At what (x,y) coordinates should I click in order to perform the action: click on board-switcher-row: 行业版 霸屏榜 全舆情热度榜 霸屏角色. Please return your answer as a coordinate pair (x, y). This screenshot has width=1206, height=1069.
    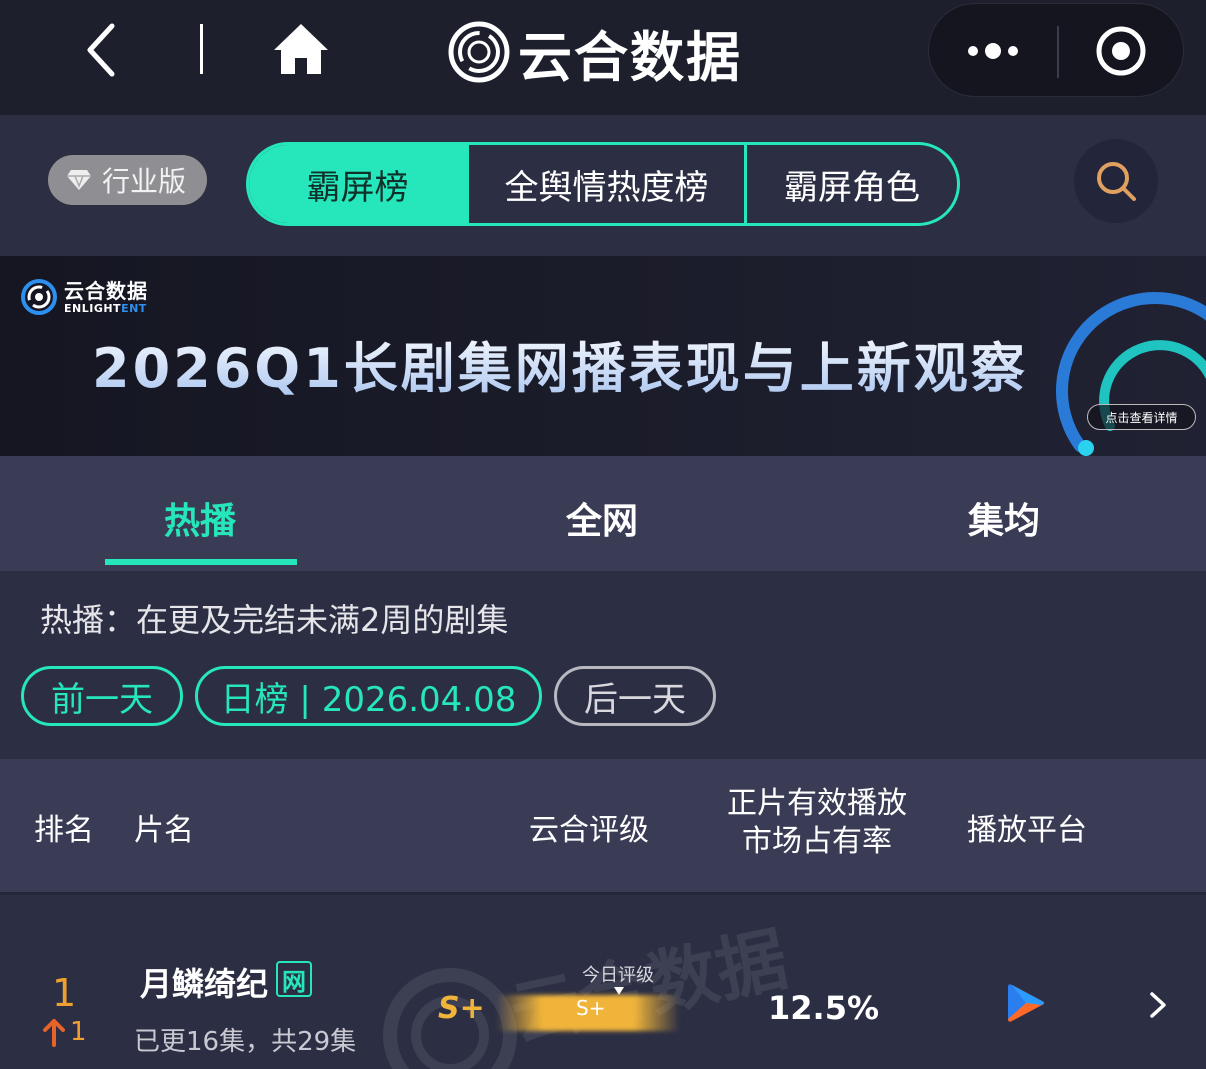
    Looking at the image, I should click on (603, 185).